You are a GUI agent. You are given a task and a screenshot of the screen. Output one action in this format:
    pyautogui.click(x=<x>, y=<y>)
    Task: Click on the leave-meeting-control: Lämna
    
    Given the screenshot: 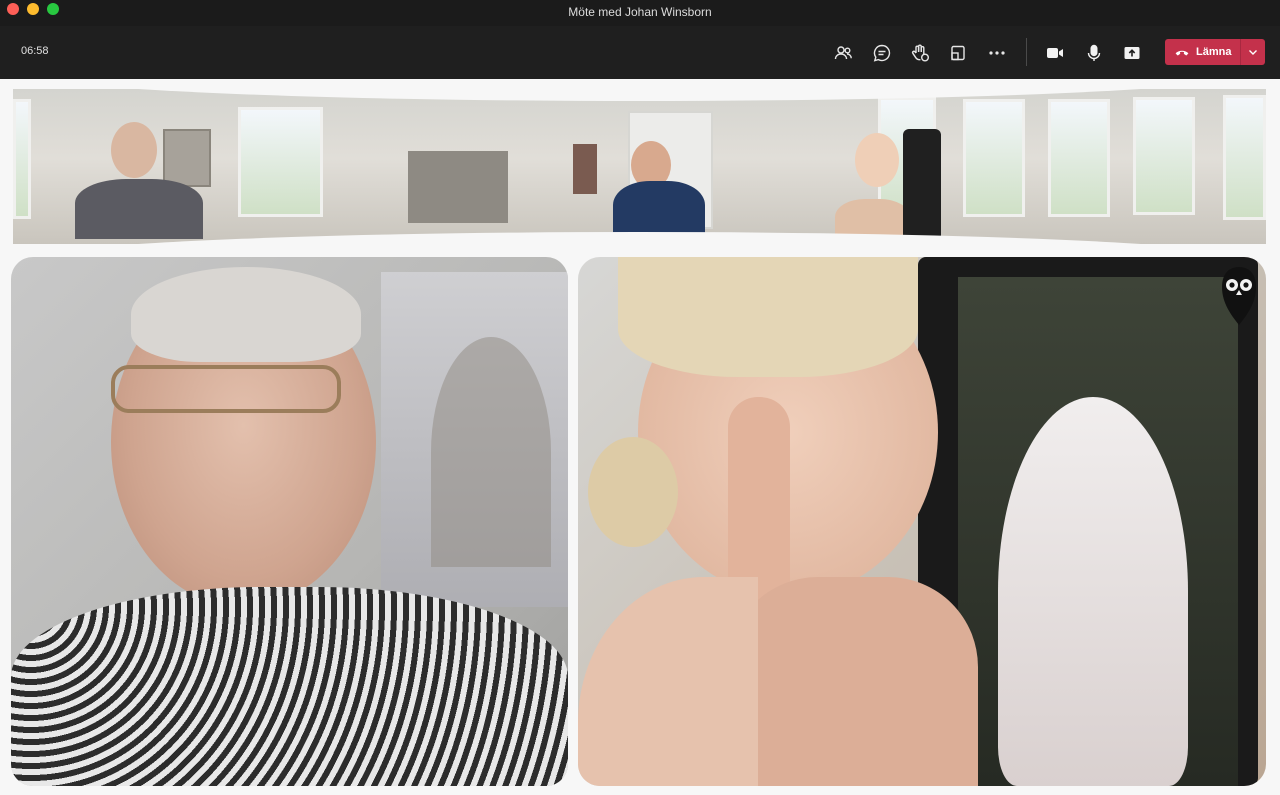 What is the action you would take?
    pyautogui.click(x=1215, y=52)
    